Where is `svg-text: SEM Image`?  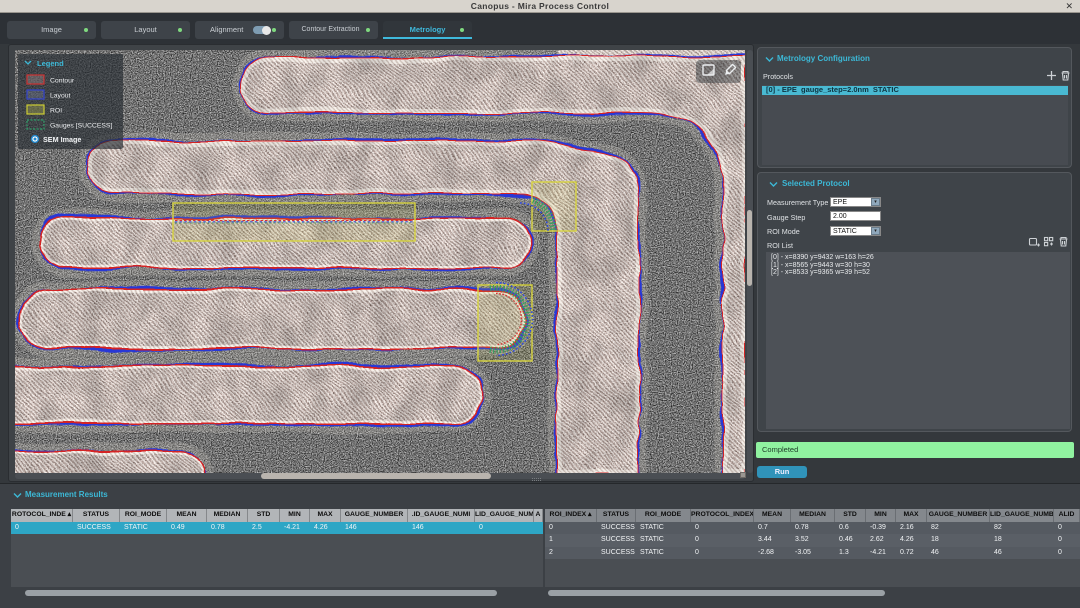
svg-text: SEM Image is located at coordinates (62, 139).